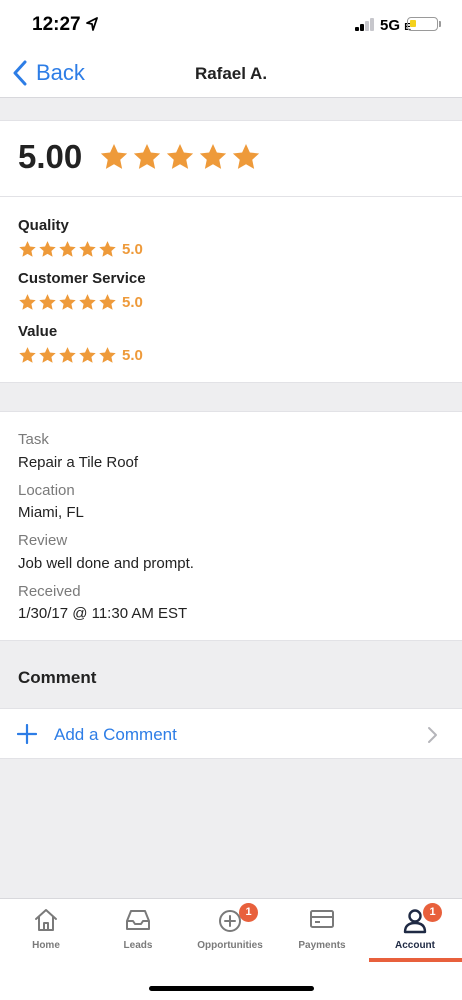 This screenshot has width=462, height=1000. What do you see at coordinates (46, 945) in the screenshot?
I see `tab-label: Home` at bounding box center [46, 945].